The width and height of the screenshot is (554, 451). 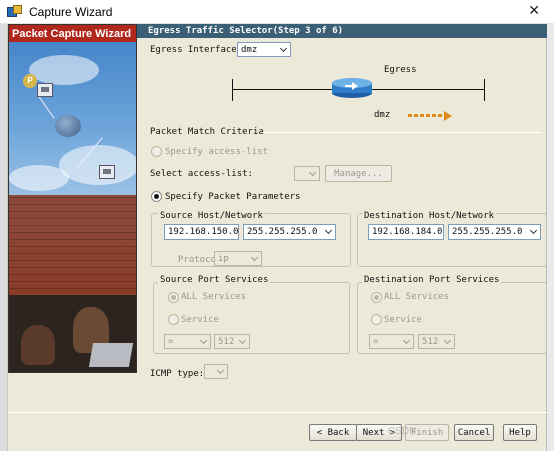 I want to click on egress-direction-arrow, so click(x=432, y=115).